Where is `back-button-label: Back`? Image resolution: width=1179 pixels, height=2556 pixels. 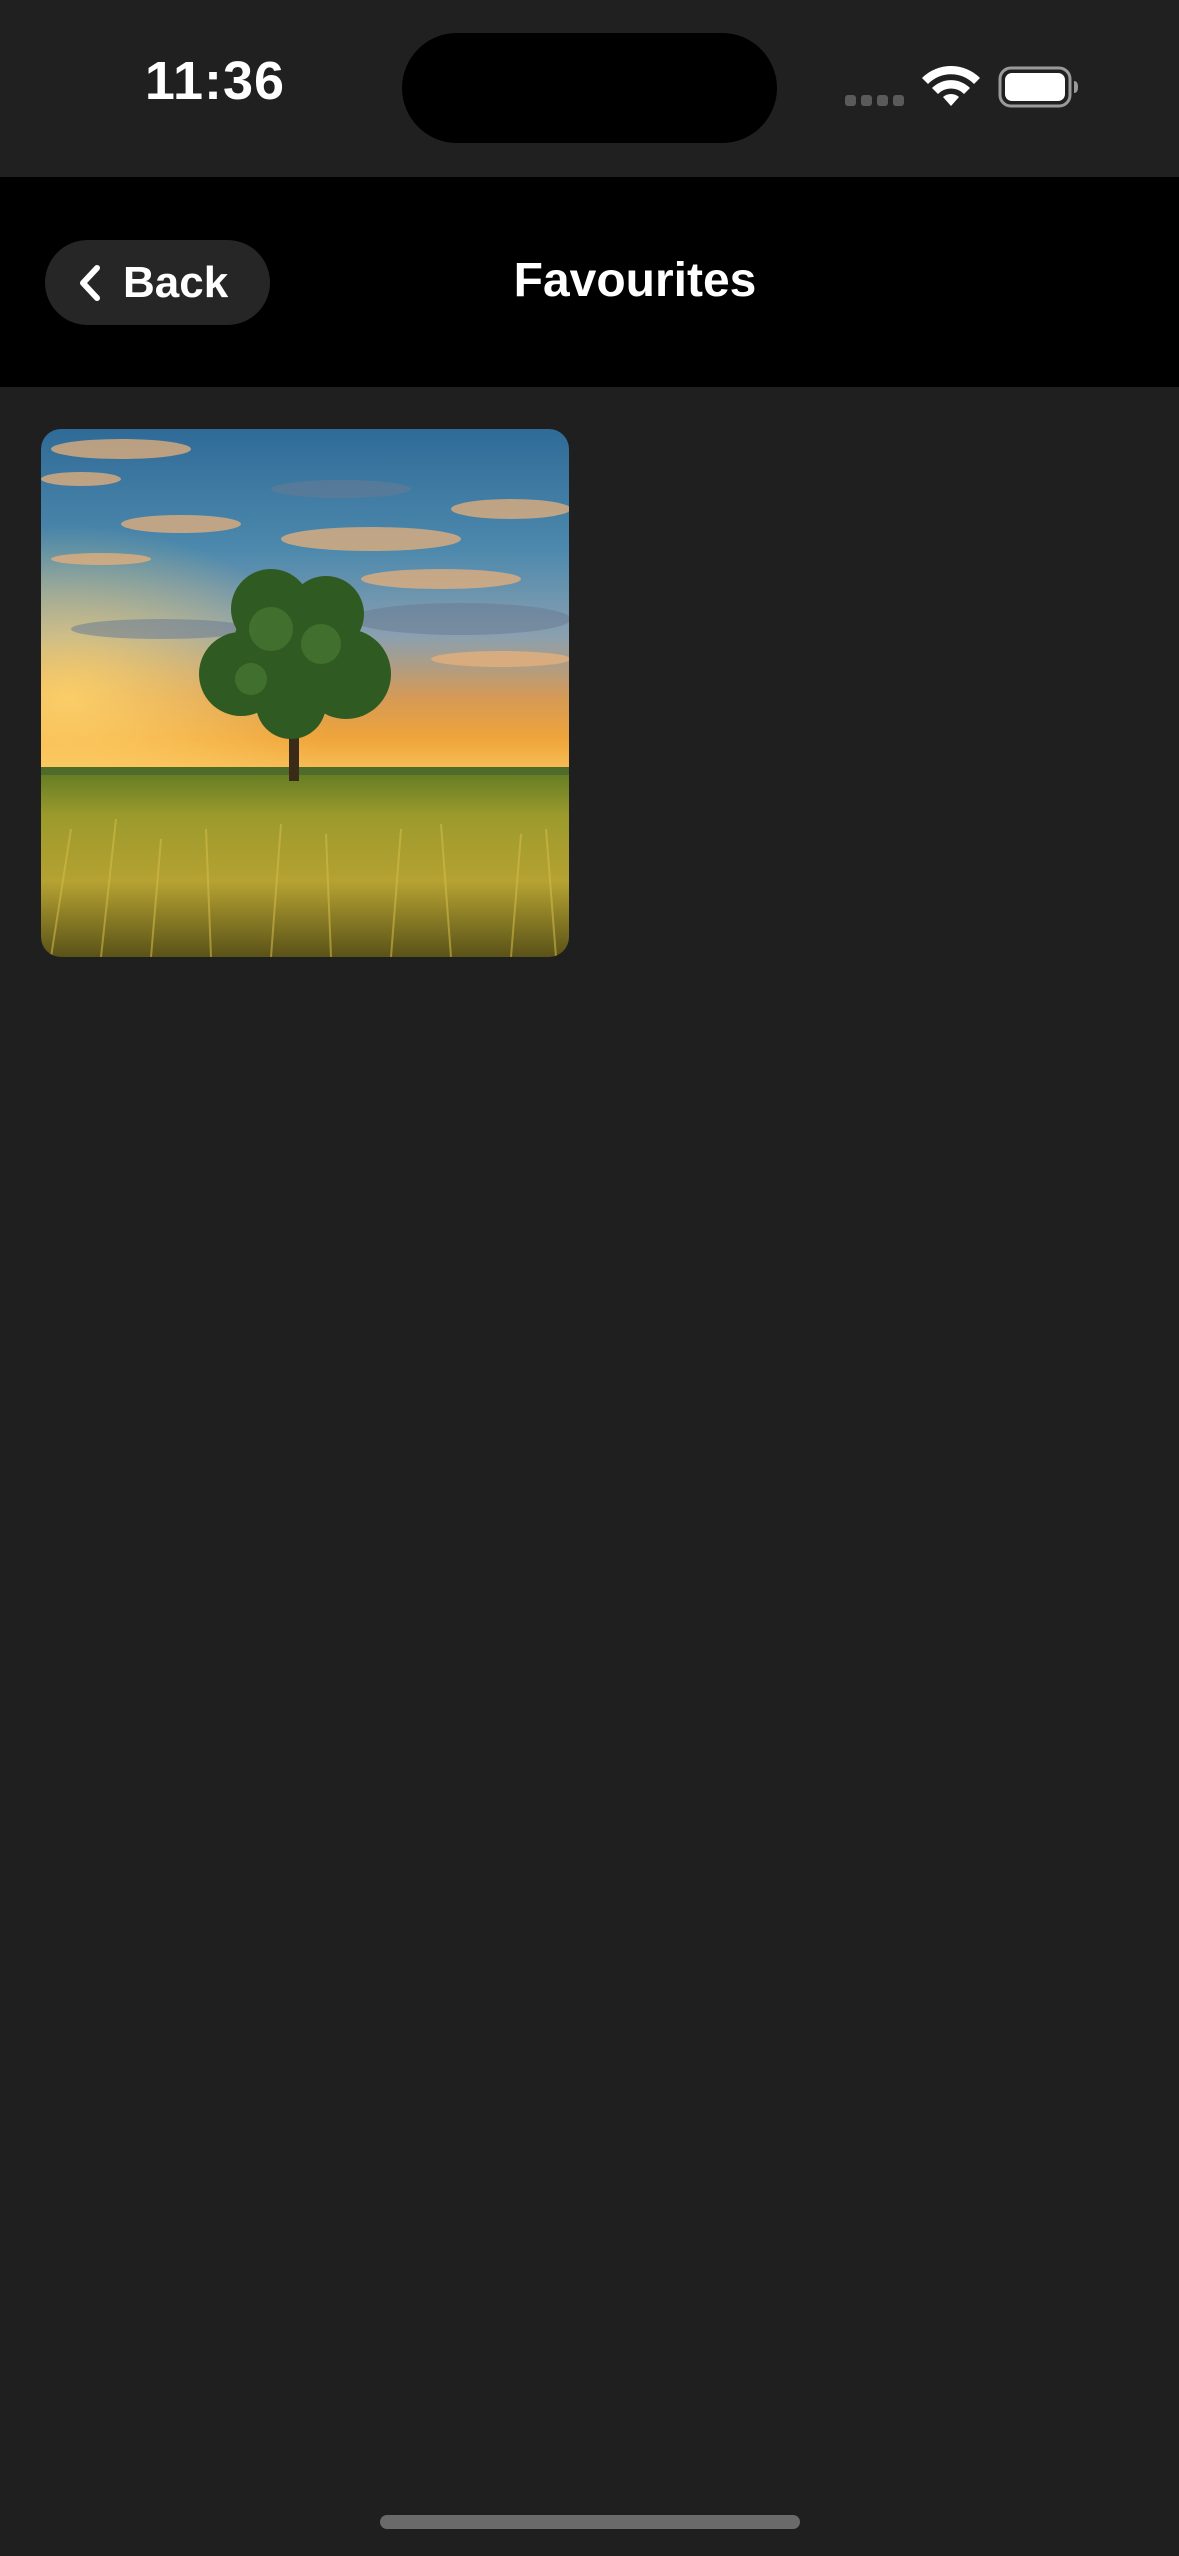 back-button-label: Back is located at coordinates (176, 282).